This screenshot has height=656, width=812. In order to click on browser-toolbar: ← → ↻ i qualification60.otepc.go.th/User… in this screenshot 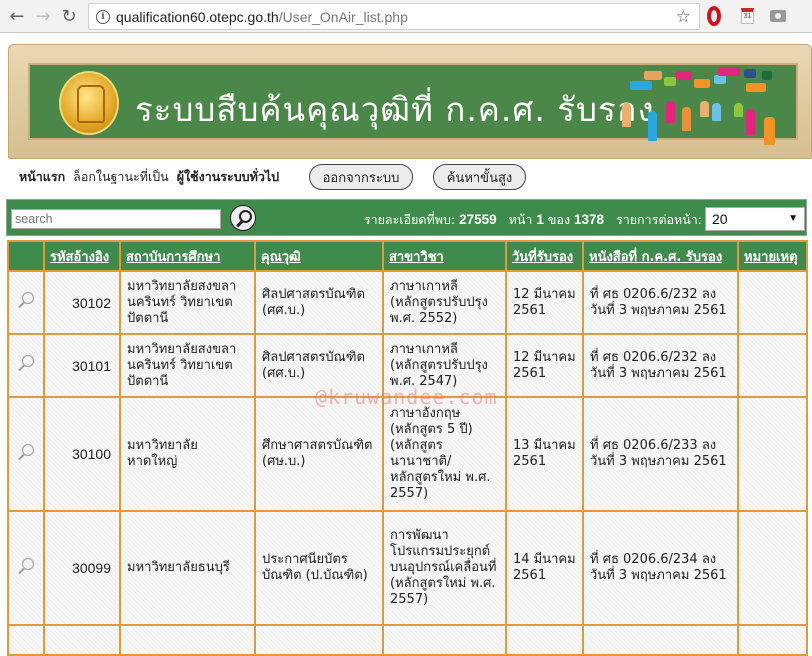, I will do `click(406, 16)`.